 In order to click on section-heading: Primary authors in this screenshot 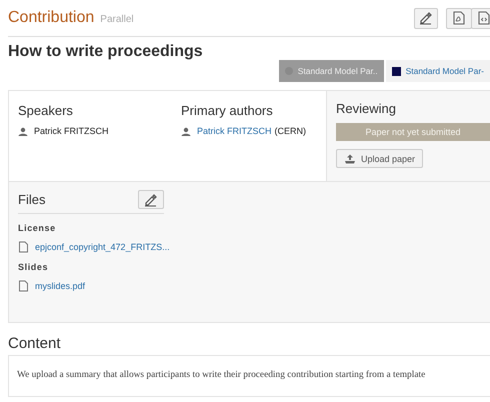, I will do `click(227, 110)`.